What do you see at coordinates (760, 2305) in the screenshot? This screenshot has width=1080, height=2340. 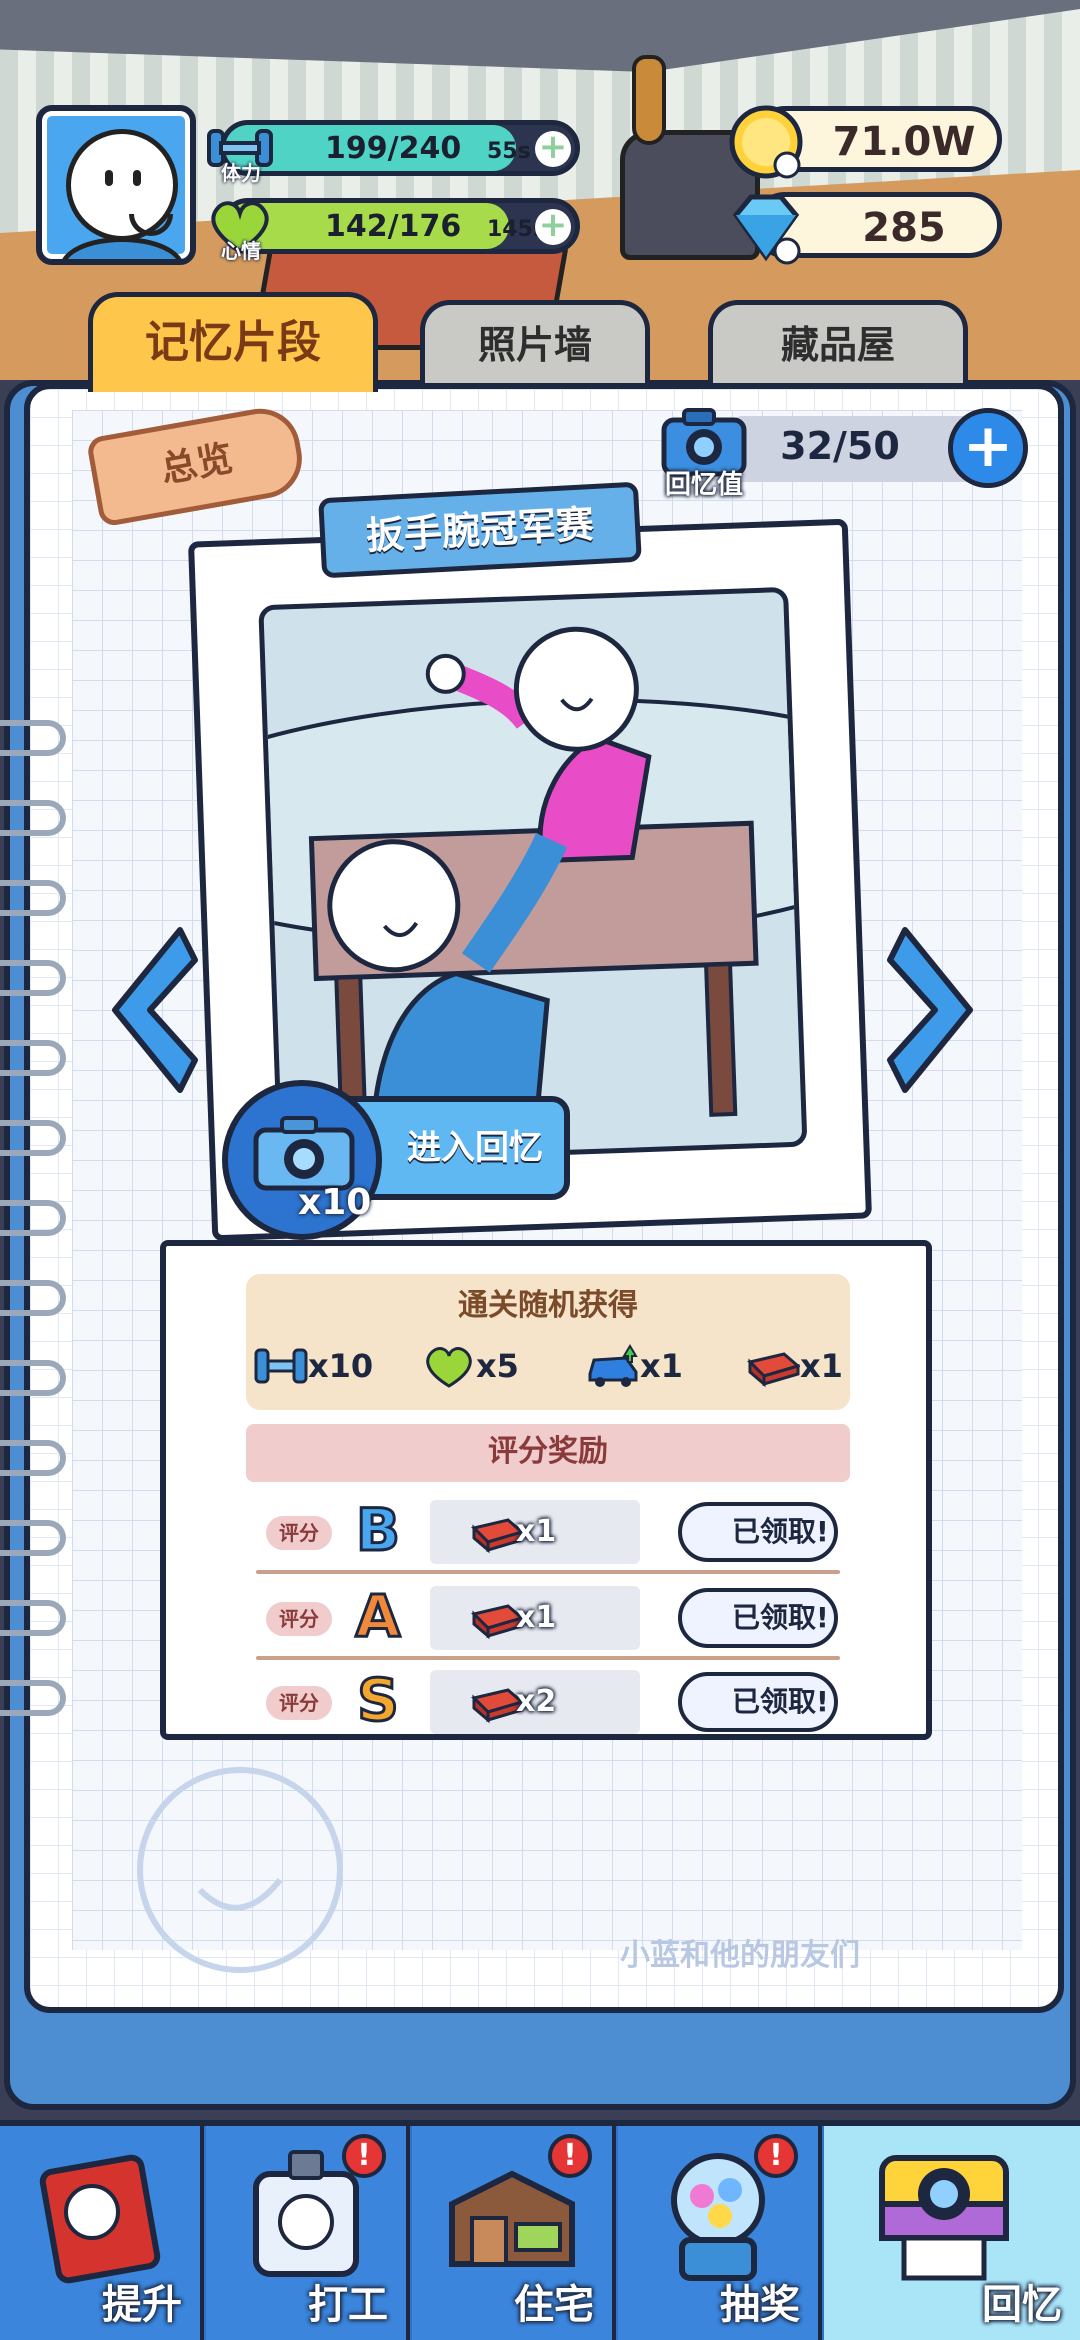 I see `nav-lottery-label: 抽奖` at bounding box center [760, 2305].